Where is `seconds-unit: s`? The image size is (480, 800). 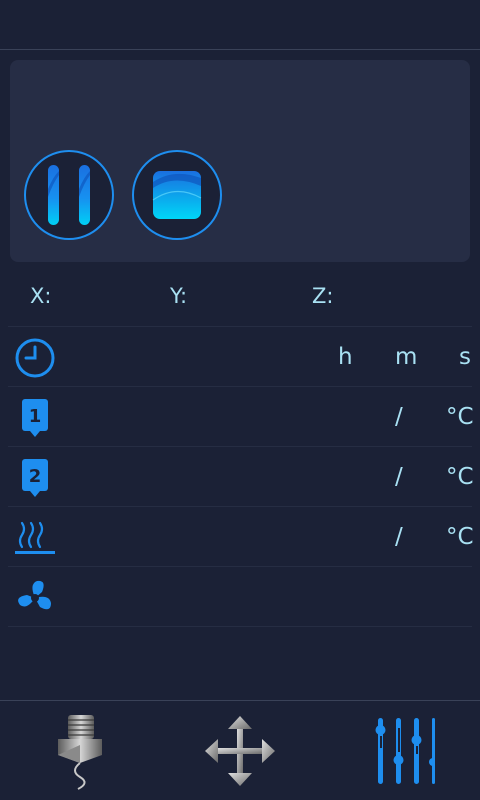
seconds-unit: s is located at coordinates (465, 357).